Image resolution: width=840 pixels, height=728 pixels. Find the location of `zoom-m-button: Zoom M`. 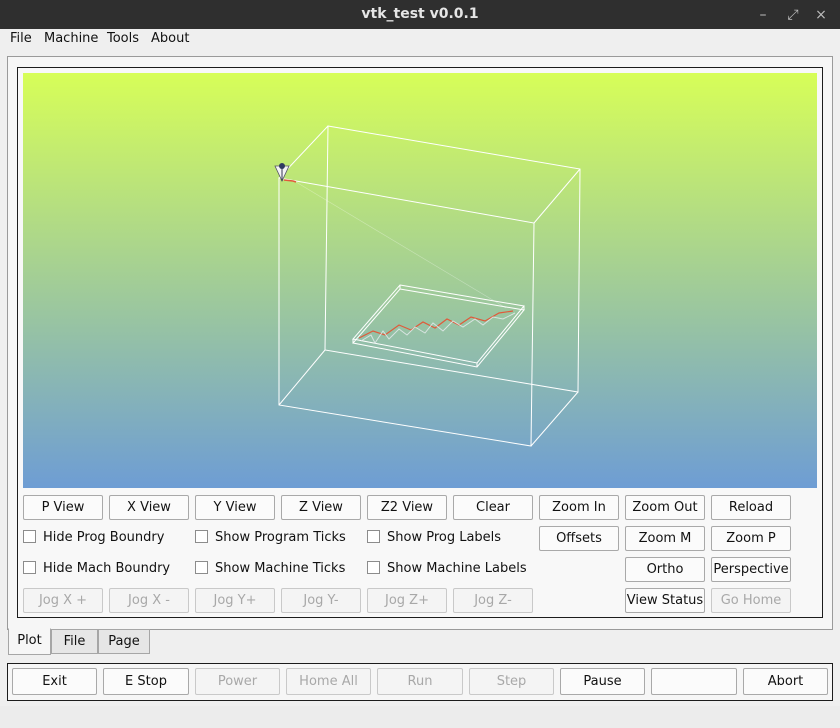

zoom-m-button: Zoom M is located at coordinates (665, 538).